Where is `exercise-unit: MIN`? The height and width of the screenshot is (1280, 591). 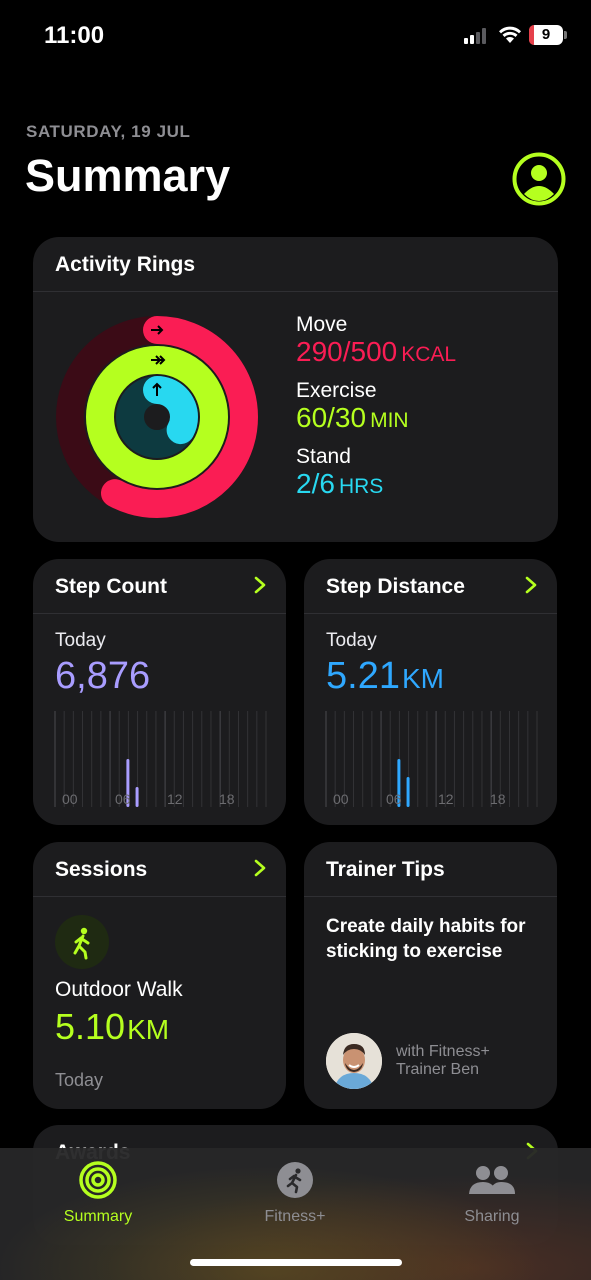 exercise-unit: MIN is located at coordinates (389, 420).